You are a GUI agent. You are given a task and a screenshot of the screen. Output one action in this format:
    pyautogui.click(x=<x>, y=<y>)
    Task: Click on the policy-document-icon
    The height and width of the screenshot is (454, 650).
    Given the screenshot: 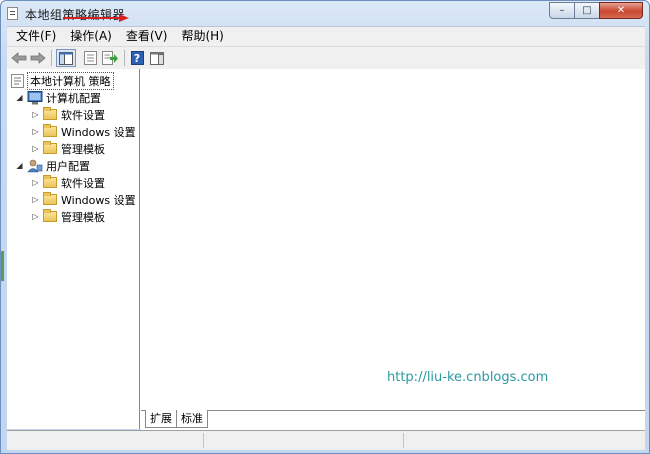 What is the action you would take?
    pyautogui.click(x=17, y=80)
    